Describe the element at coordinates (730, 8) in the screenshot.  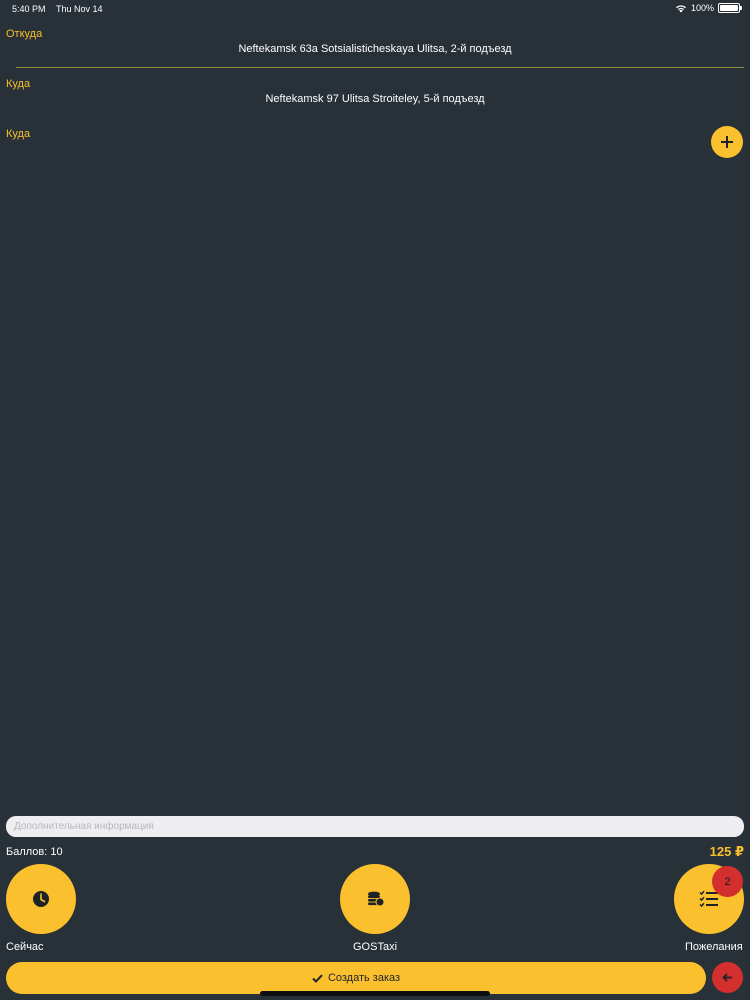
I see `battery-icon` at that location.